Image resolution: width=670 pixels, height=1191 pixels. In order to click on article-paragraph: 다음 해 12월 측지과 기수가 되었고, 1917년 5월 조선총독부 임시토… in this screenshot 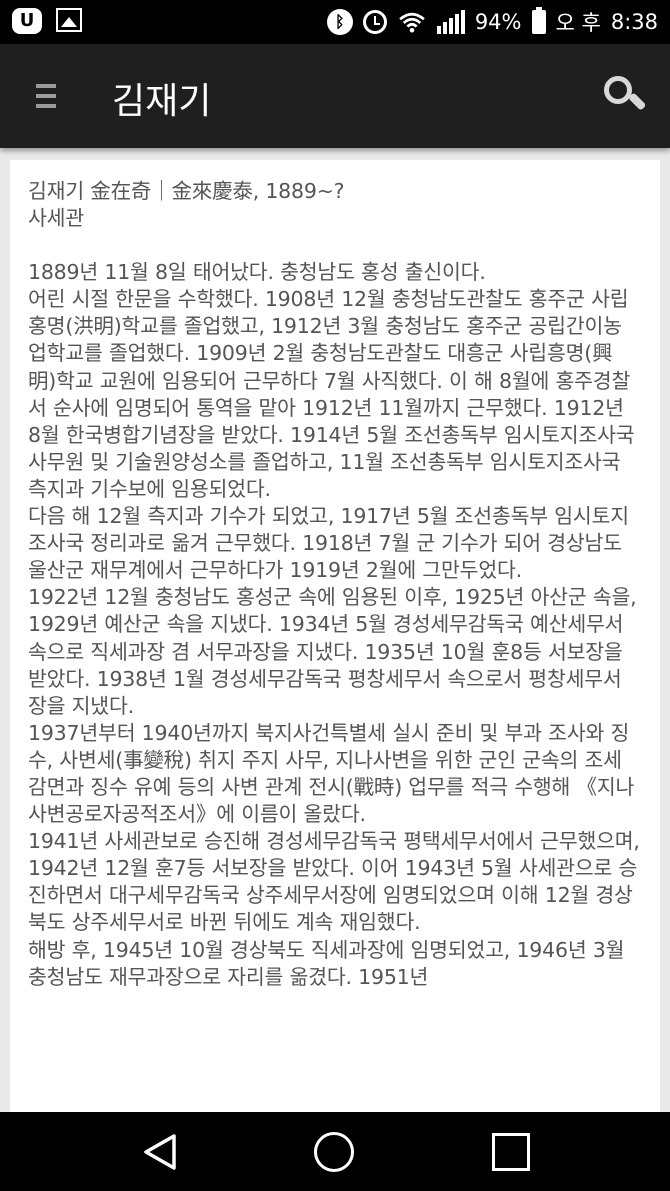, I will do `click(328, 543)`.